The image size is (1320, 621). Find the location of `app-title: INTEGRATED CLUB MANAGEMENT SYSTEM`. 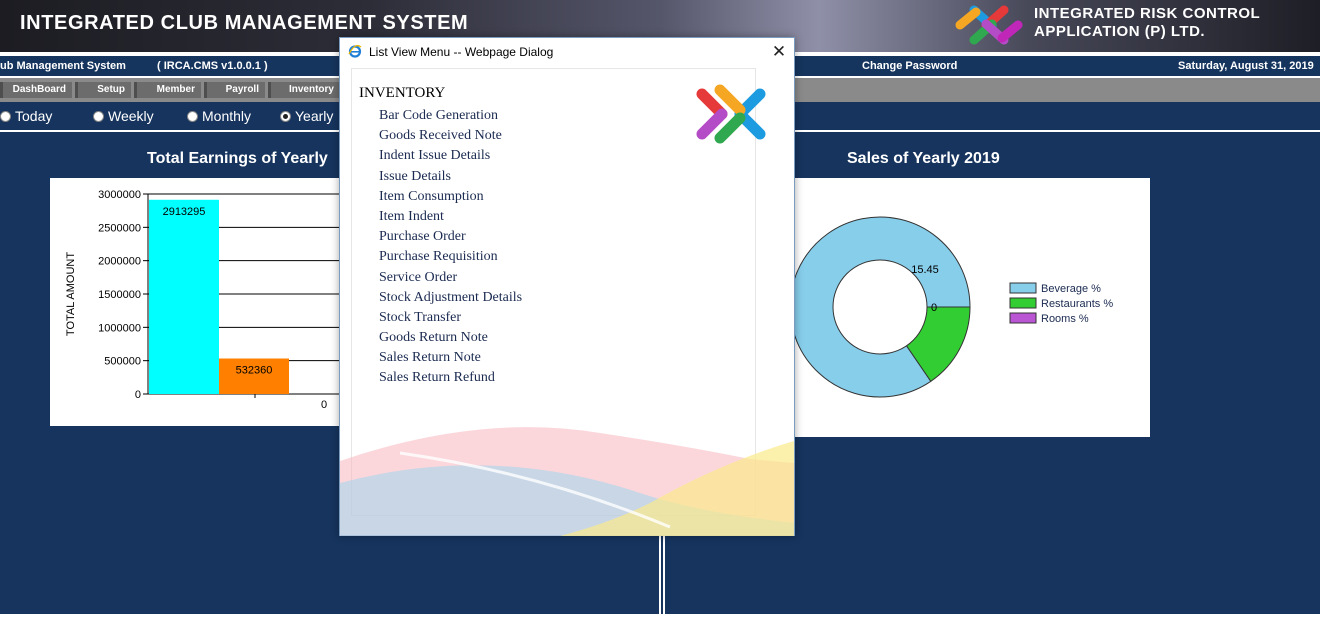

app-title: INTEGRATED CLUB MANAGEMENT SYSTEM is located at coordinates (244, 23).